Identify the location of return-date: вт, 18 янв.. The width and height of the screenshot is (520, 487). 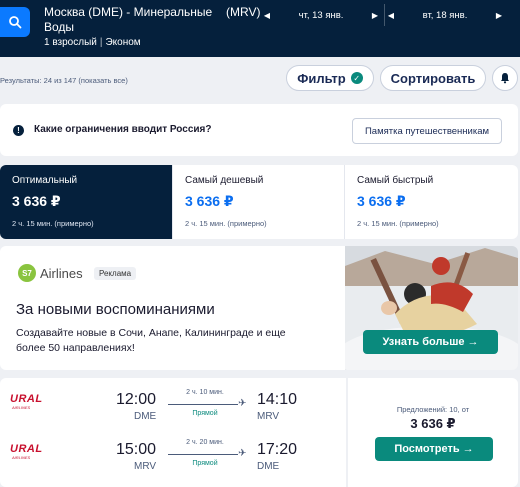
(445, 15).